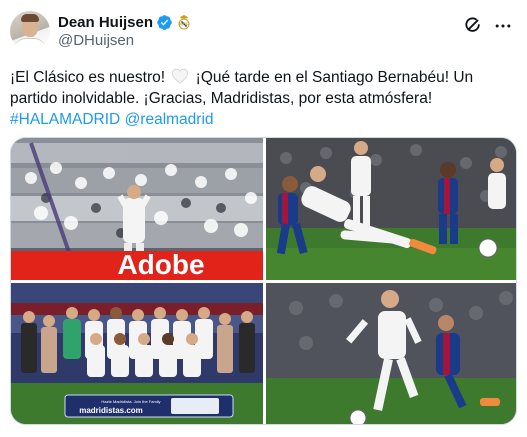 Image resolution: width=527 pixels, height=437 pixels. Describe the element at coordinates (90, 77) in the screenshot. I see `tweet-text-part1: ¡El Clásico es nuestro!` at that location.